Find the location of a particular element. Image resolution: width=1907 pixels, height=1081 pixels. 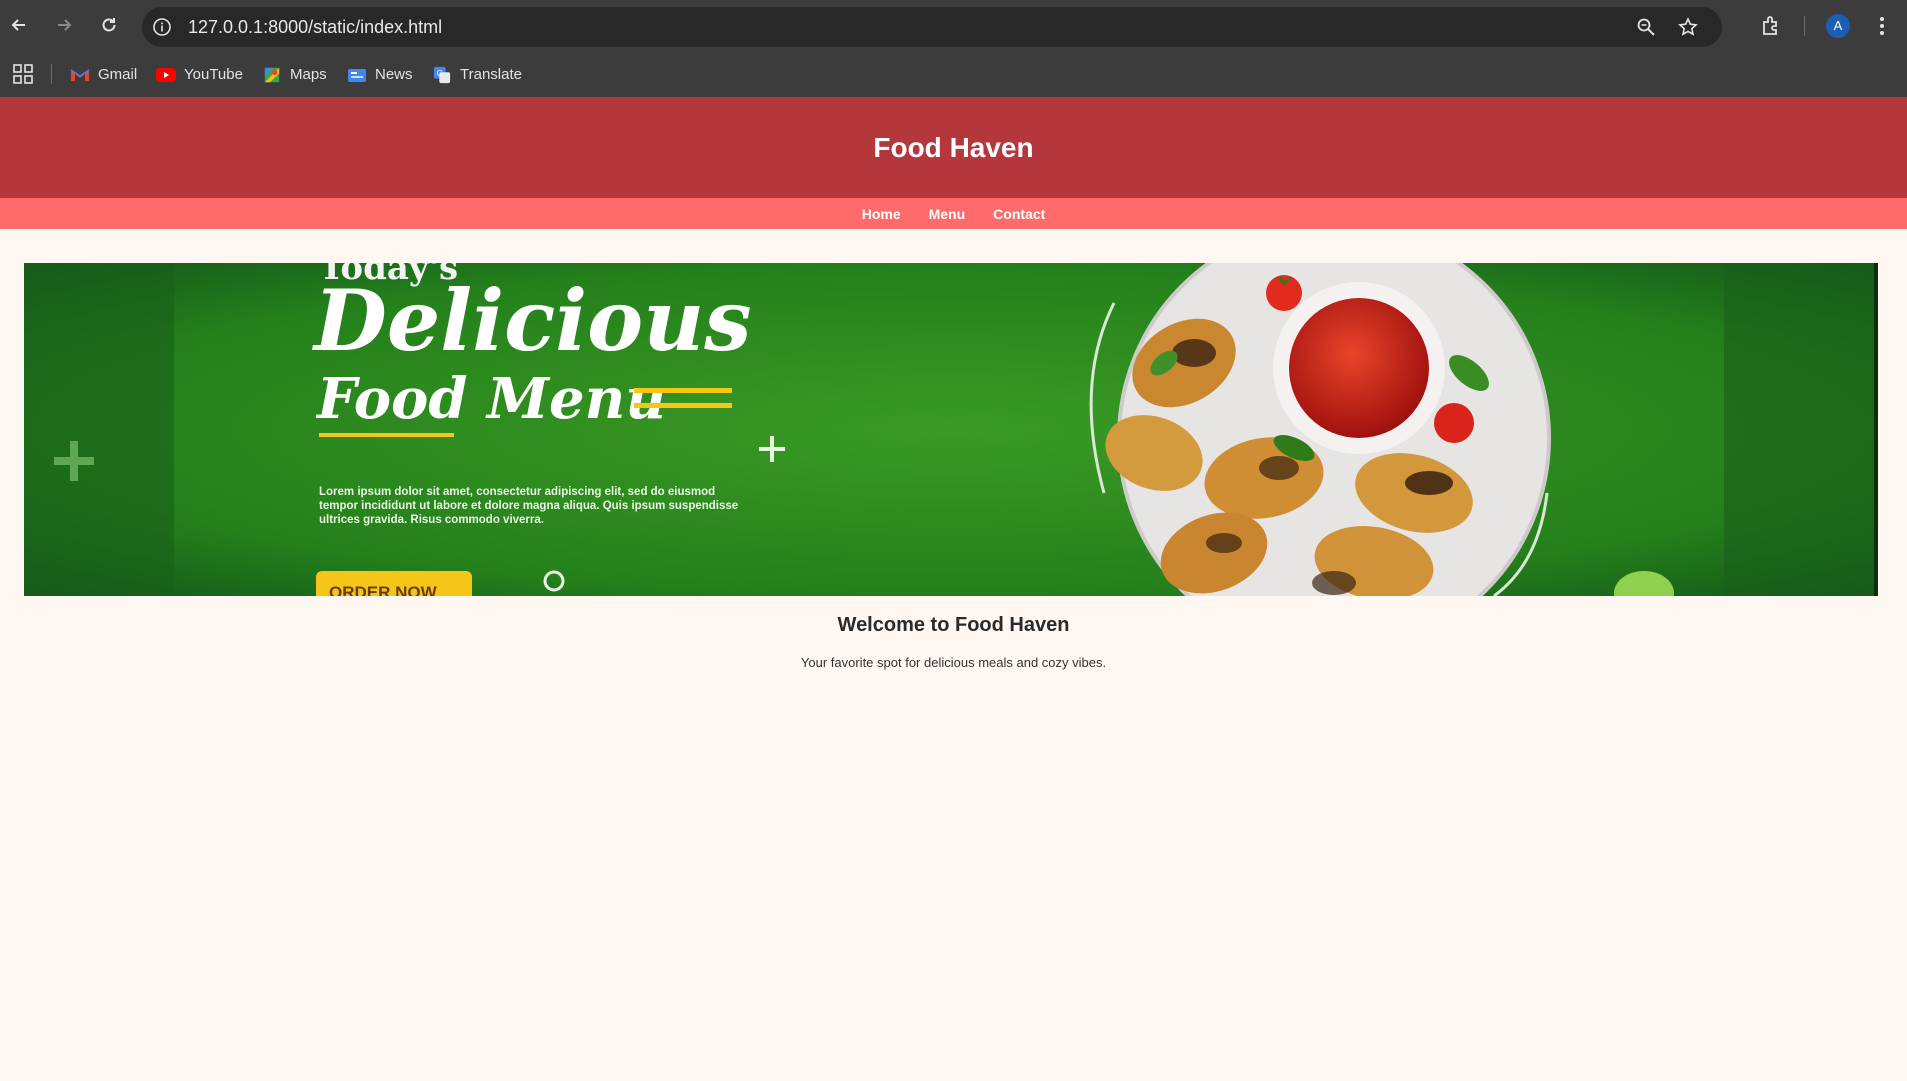

forward-arrow-icon is located at coordinates (65, 25).